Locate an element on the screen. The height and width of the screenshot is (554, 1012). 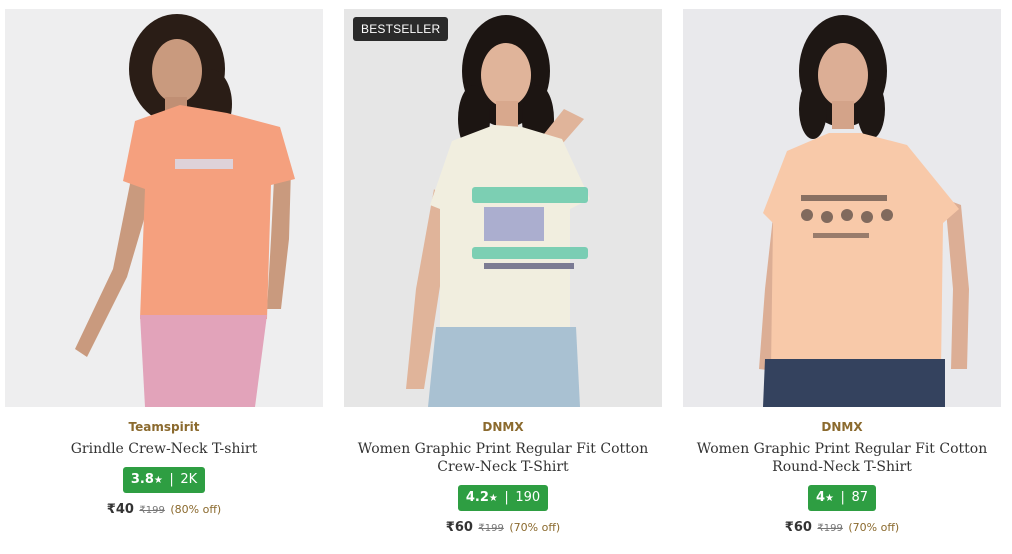
bestseller-badge: BESTSELLER is located at coordinates (401, 29).